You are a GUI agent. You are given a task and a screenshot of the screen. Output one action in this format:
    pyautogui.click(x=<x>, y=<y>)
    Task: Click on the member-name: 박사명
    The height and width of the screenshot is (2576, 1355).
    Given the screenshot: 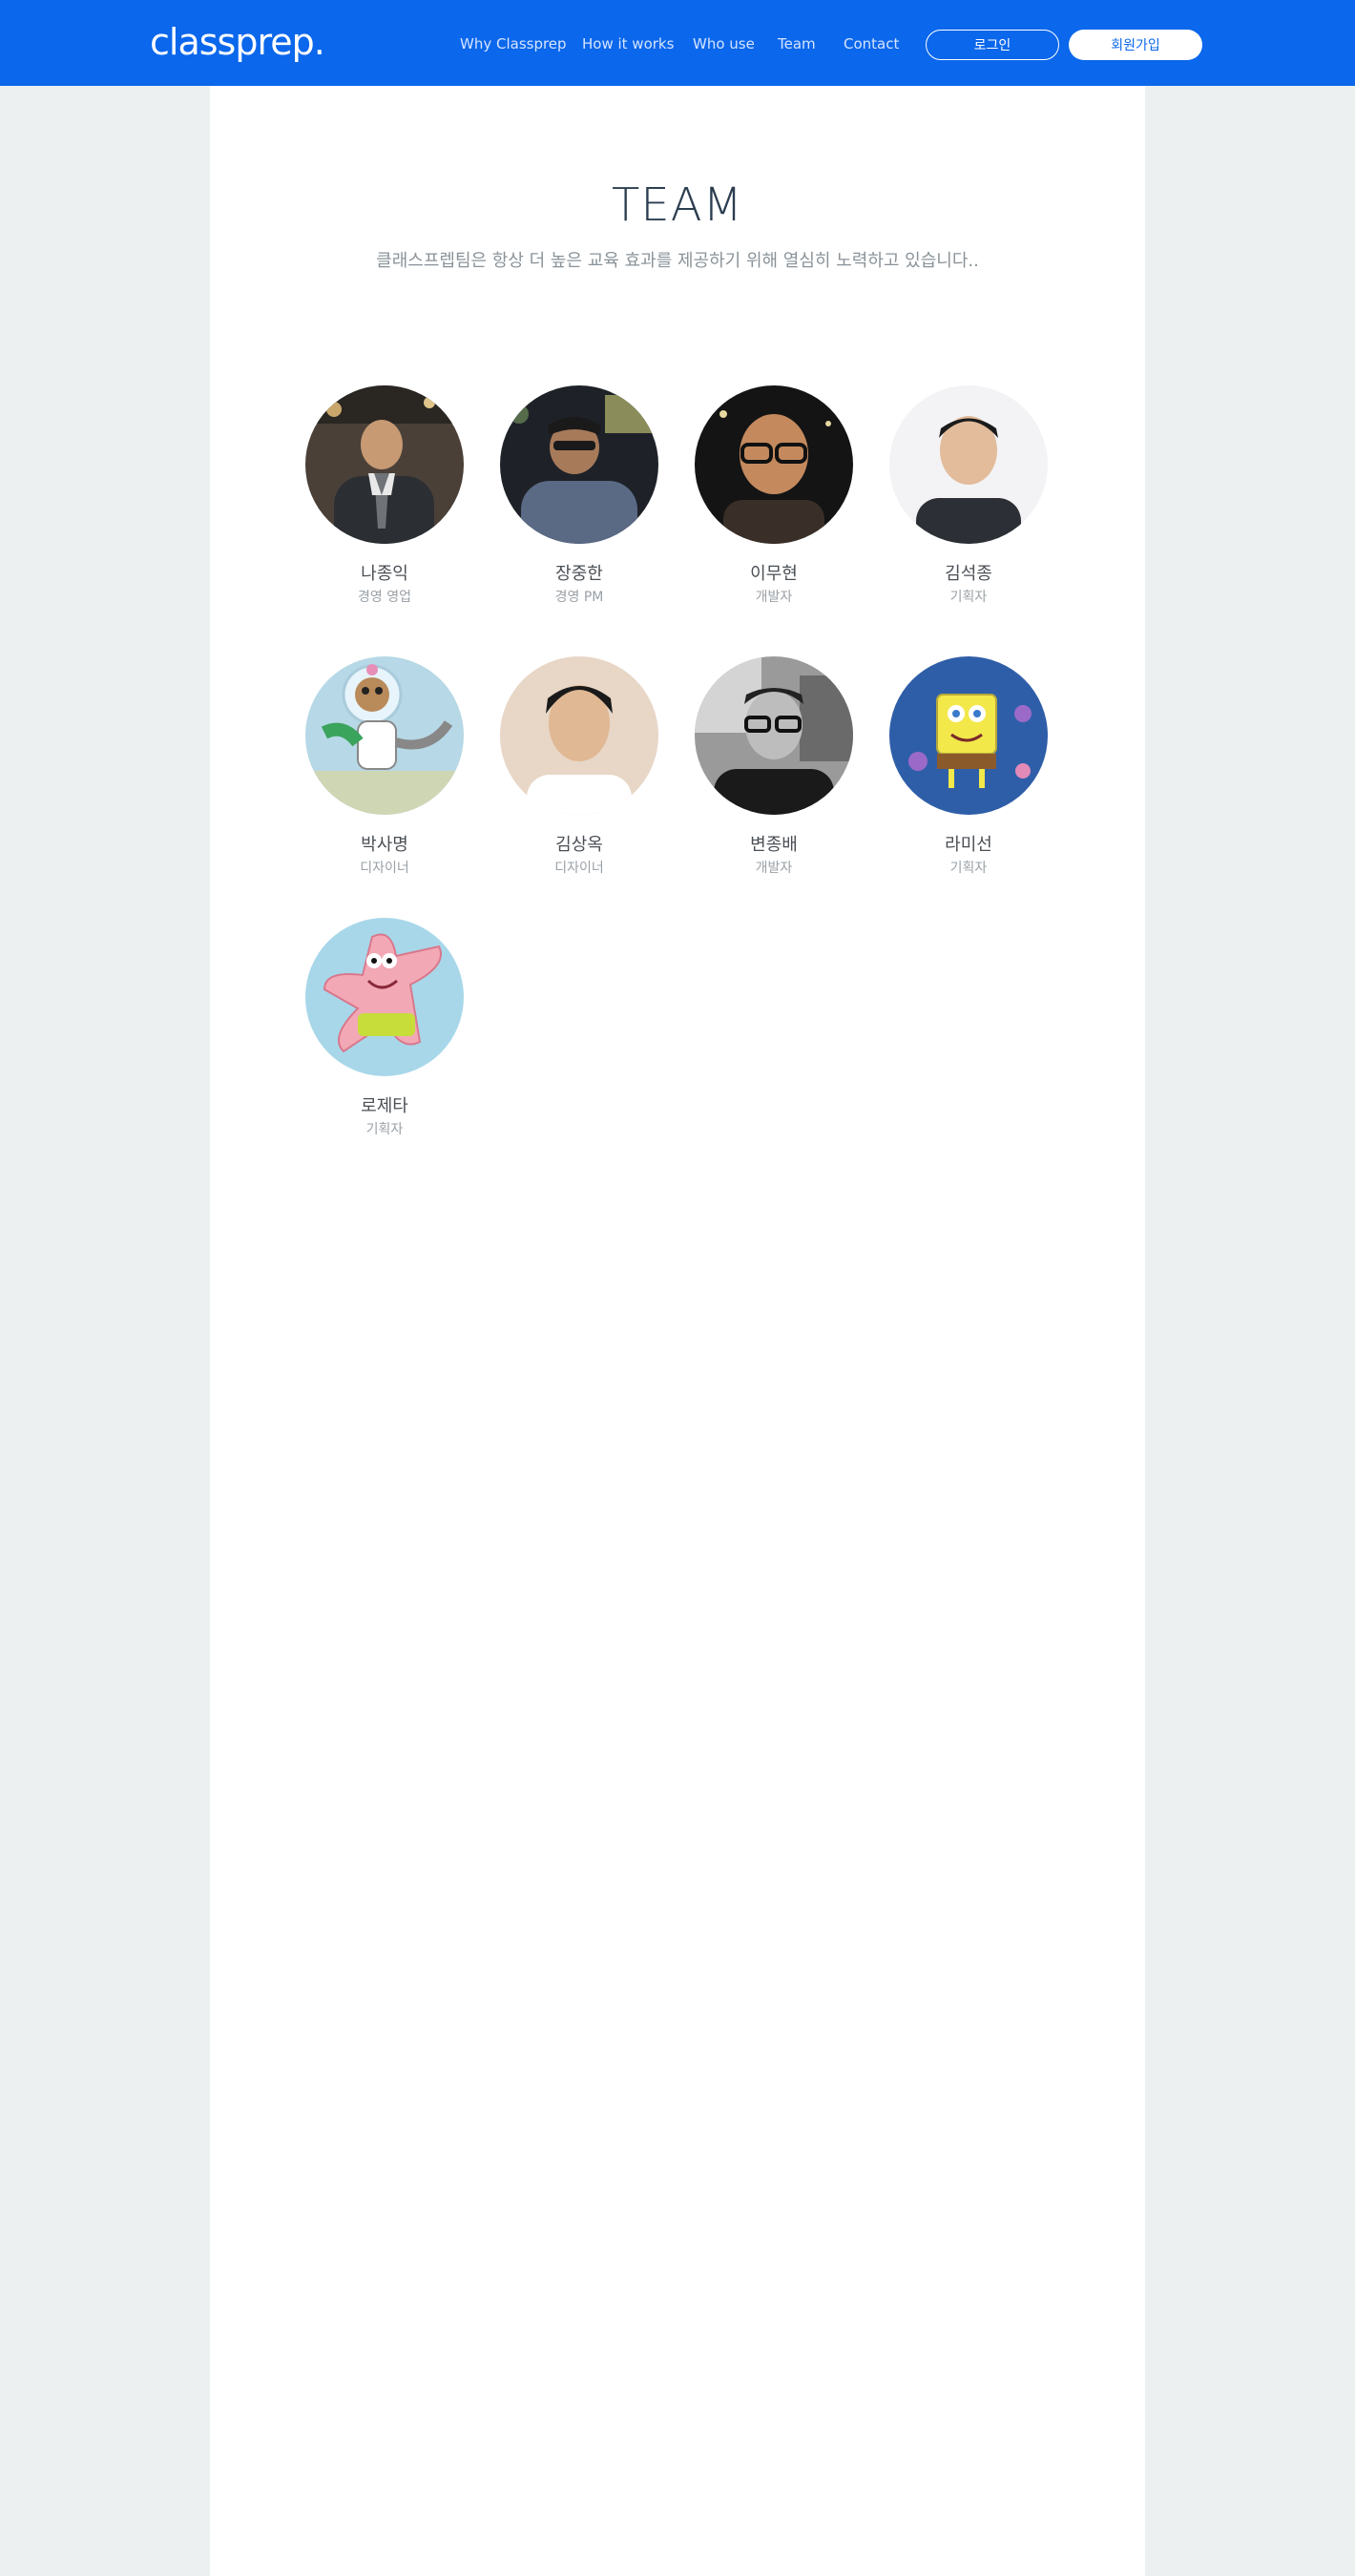 What is the action you would take?
    pyautogui.click(x=384, y=845)
    